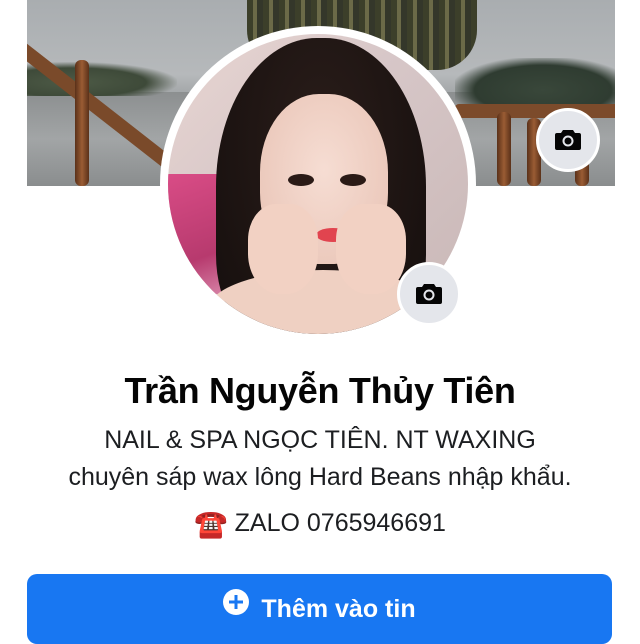 Image resolution: width=640 pixels, height=644 pixels. I want to click on cover-trees-right, so click(535, 81).